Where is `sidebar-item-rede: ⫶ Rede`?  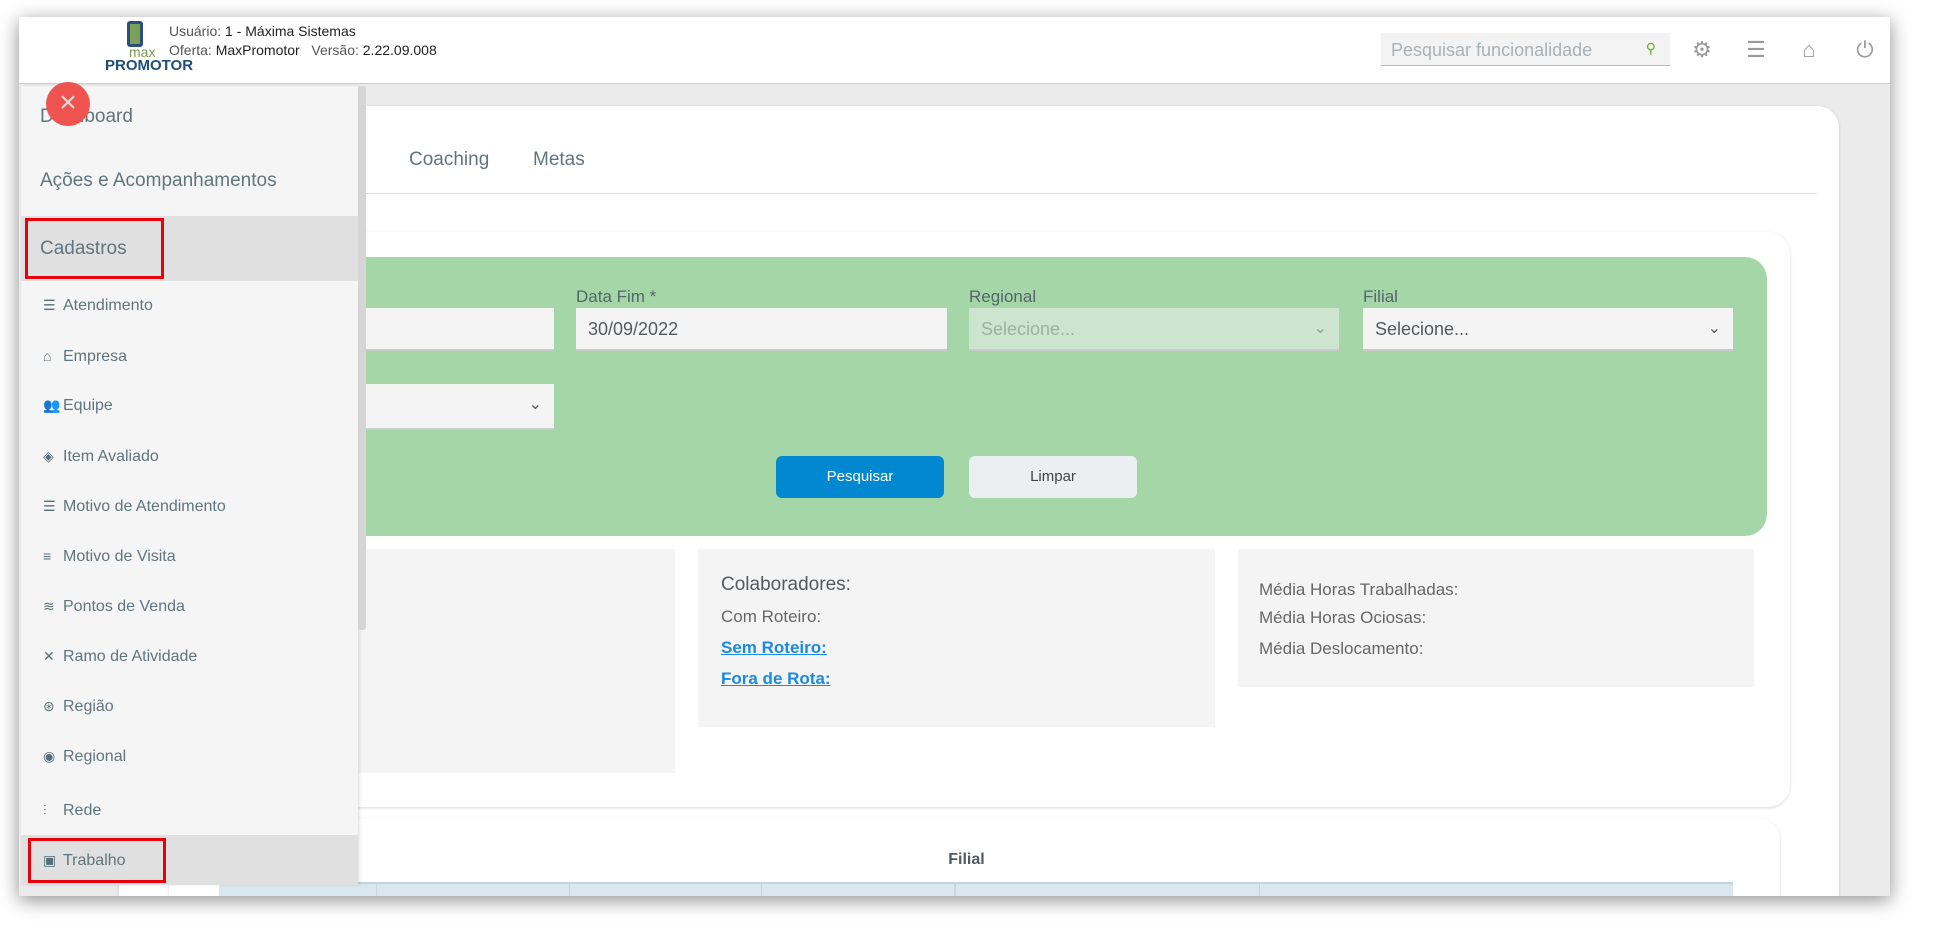 sidebar-item-rede: ⫶ Rede is located at coordinates (189, 810).